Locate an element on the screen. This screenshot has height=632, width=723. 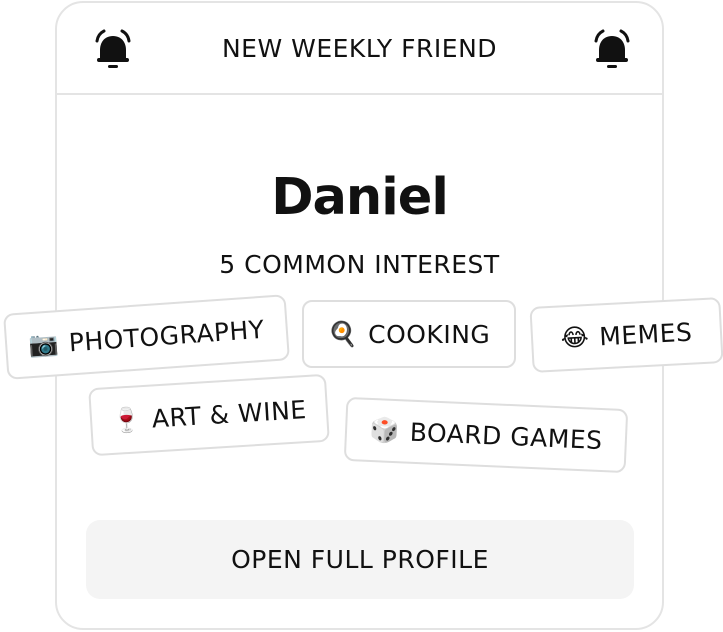
open-full-profile-button: OPEN FULL PROFILE is located at coordinates (360, 559).